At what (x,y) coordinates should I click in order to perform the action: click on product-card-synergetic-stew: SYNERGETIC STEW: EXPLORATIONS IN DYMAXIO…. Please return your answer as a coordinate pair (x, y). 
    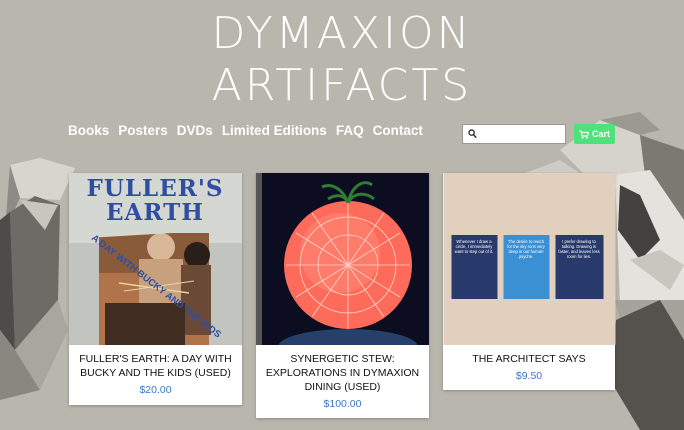
    Looking at the image, I should click on (342, 295).